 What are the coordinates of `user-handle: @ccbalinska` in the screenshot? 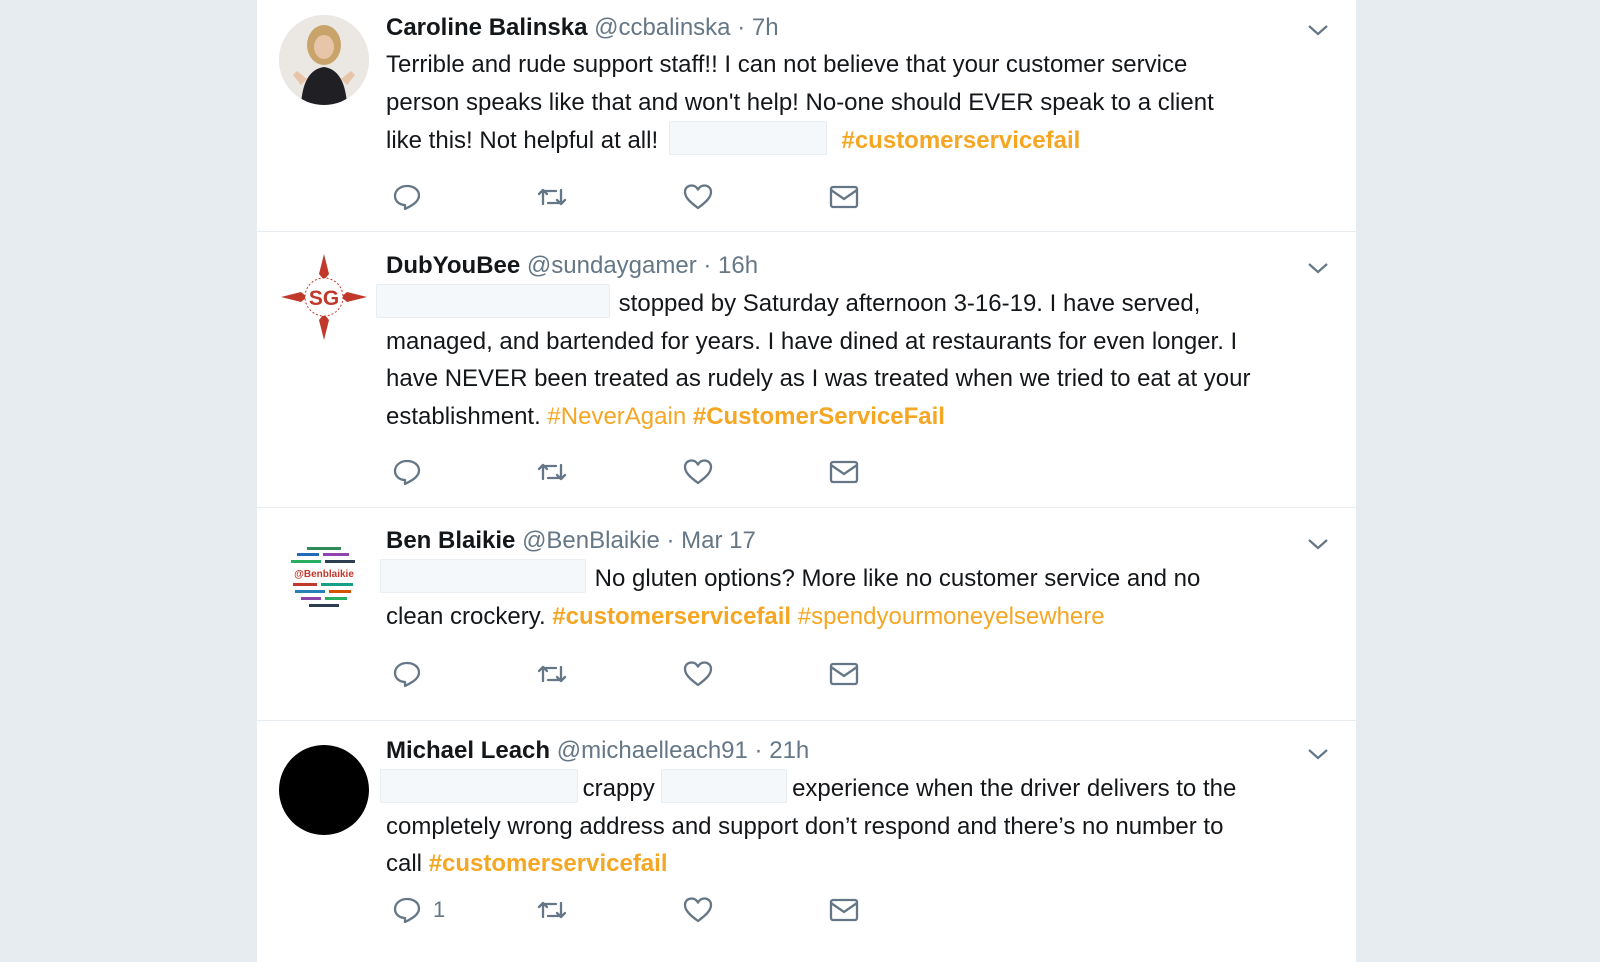 It's located at (662, 27).